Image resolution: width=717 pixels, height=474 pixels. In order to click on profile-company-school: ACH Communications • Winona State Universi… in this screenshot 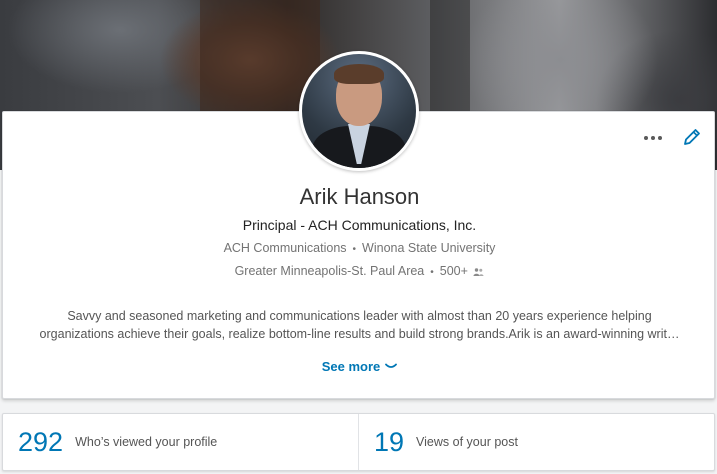, I will do `click(359, 248)`.